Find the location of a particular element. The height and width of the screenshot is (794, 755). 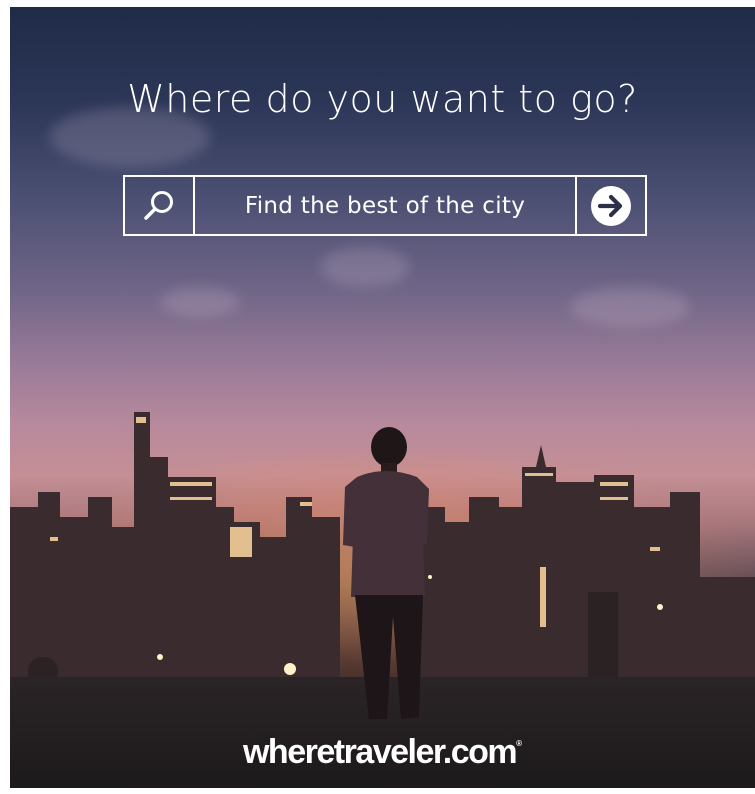

registered-mark: ® is located at coordinates (519, 743).